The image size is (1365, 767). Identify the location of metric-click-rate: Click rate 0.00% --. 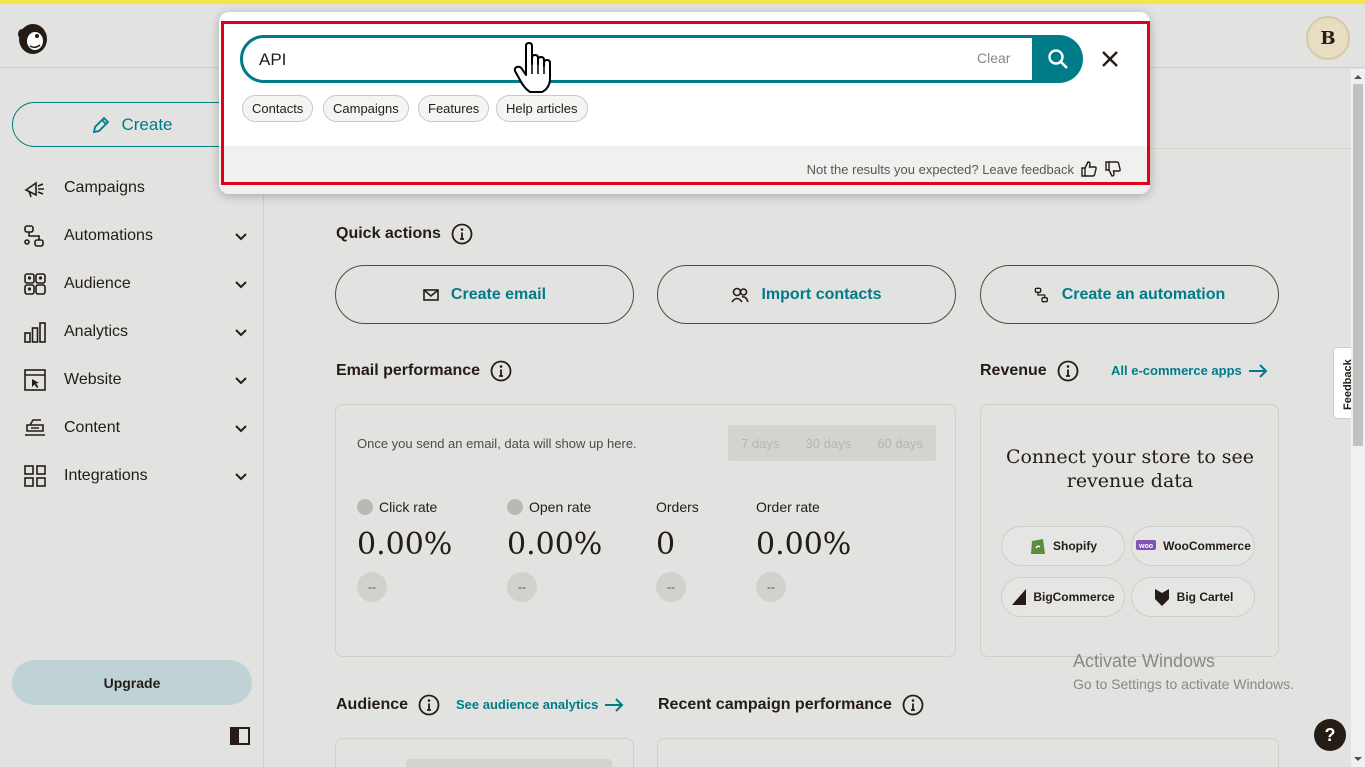
(427, 549).